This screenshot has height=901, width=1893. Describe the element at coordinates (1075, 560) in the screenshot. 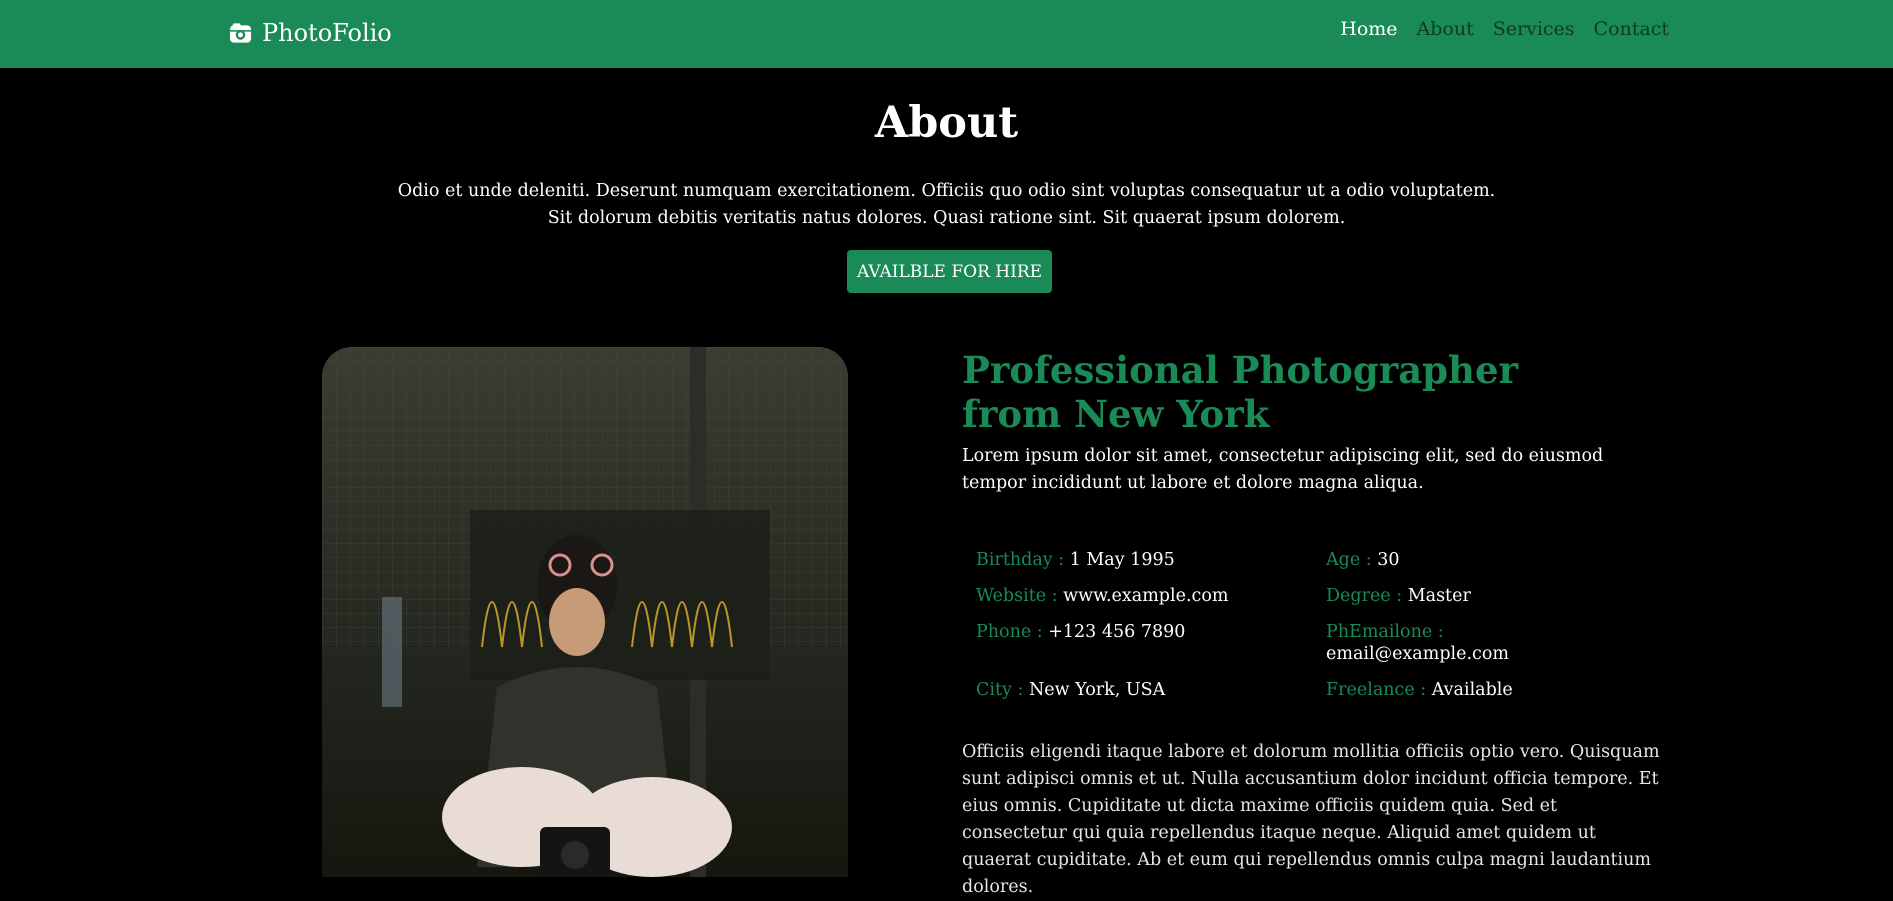

I see `detail-birthday: Birthday : 1 May 1995` at that location.